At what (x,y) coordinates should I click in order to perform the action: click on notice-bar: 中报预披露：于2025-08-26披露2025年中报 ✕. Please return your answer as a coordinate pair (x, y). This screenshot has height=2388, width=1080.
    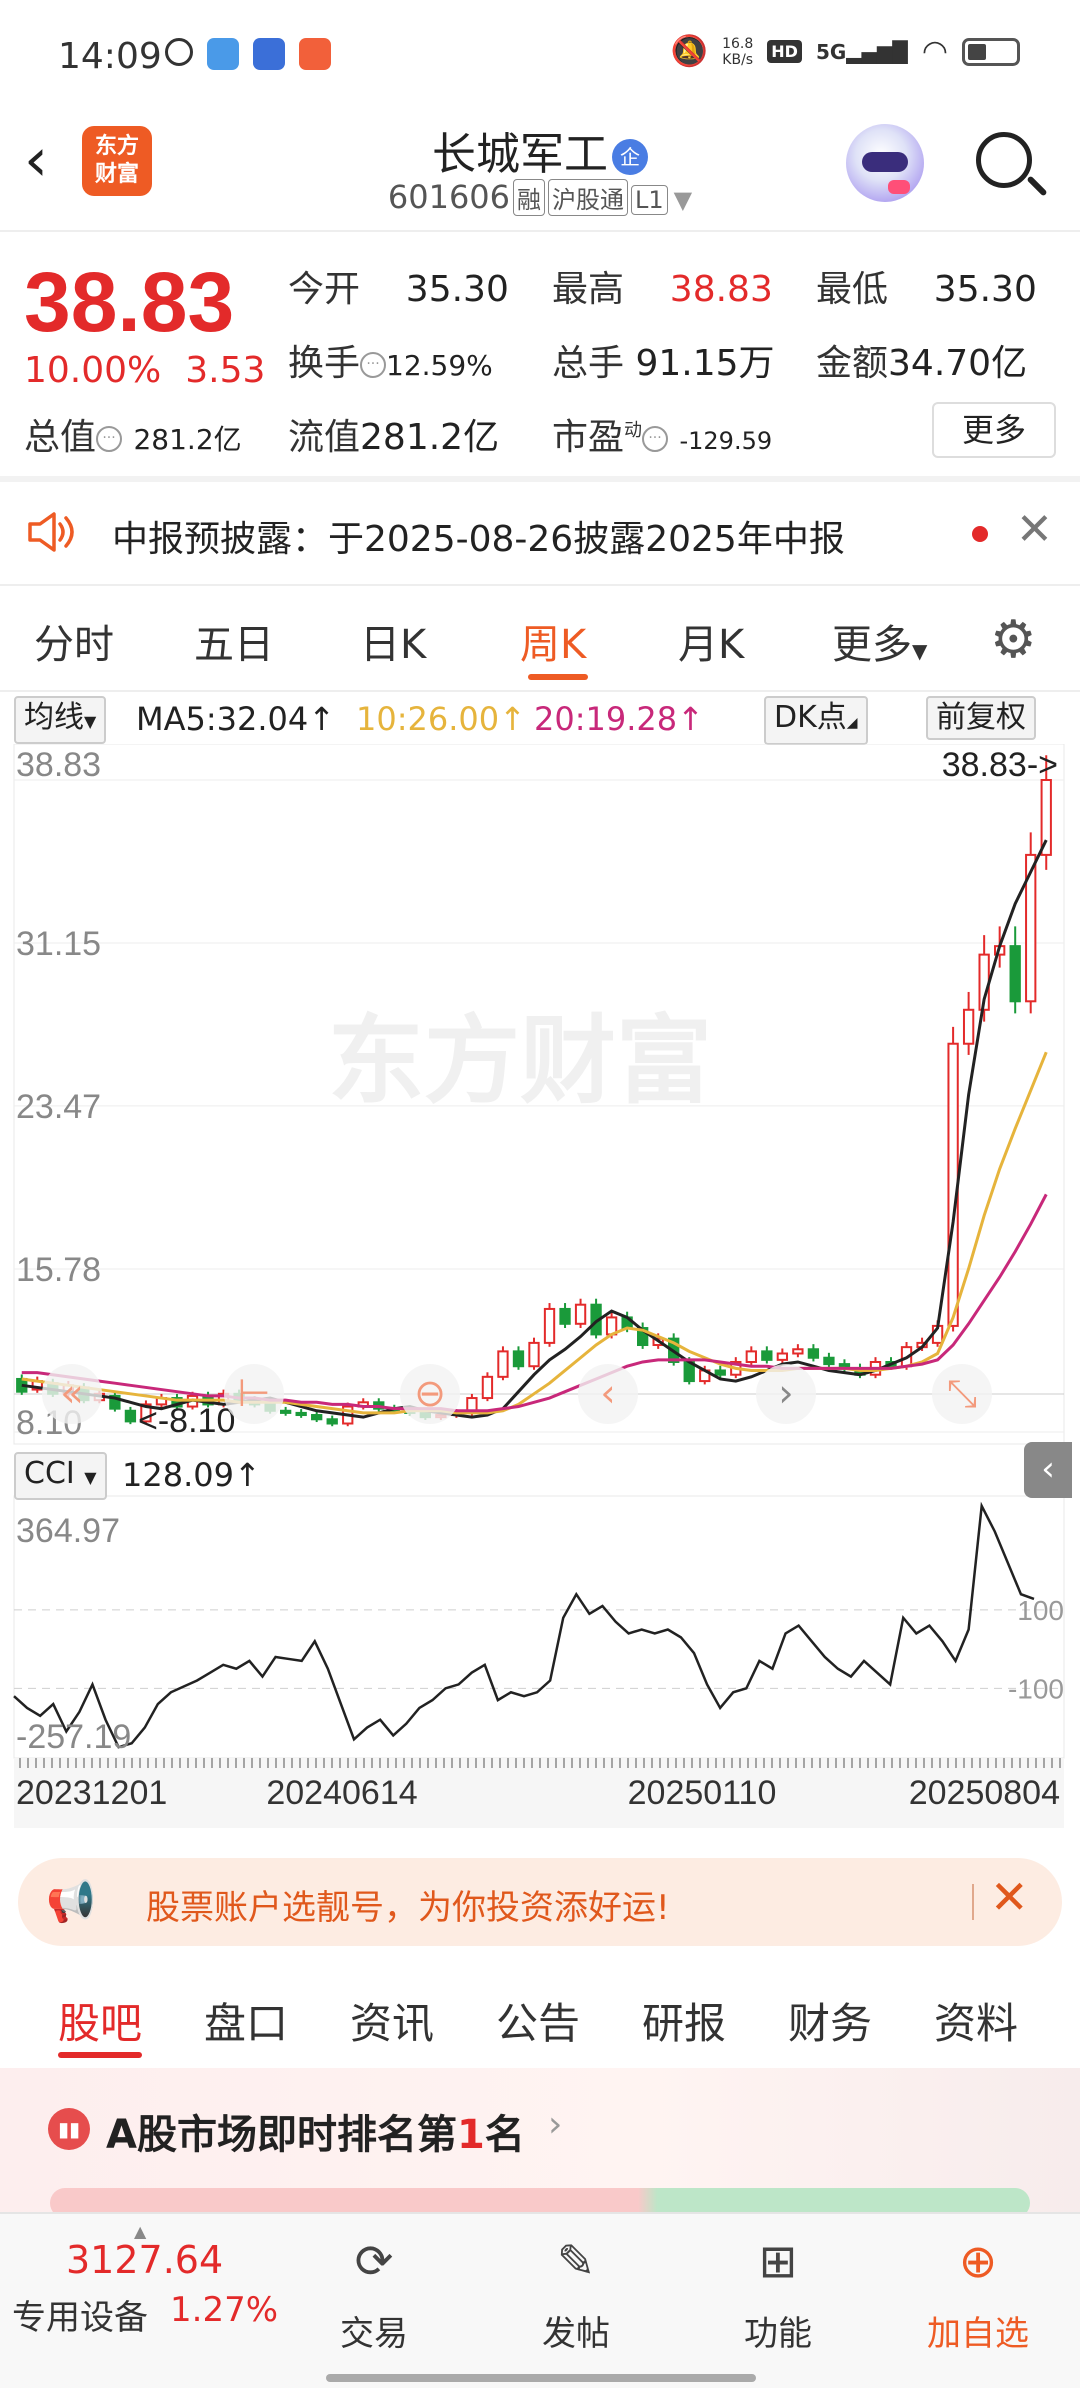
    Looking at the image, I should click on (540, 532).